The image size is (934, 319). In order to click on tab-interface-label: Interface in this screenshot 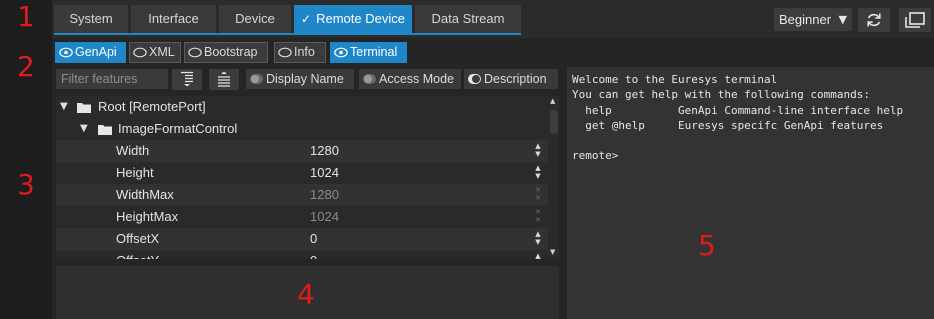, I will do `click(173, 18)`.